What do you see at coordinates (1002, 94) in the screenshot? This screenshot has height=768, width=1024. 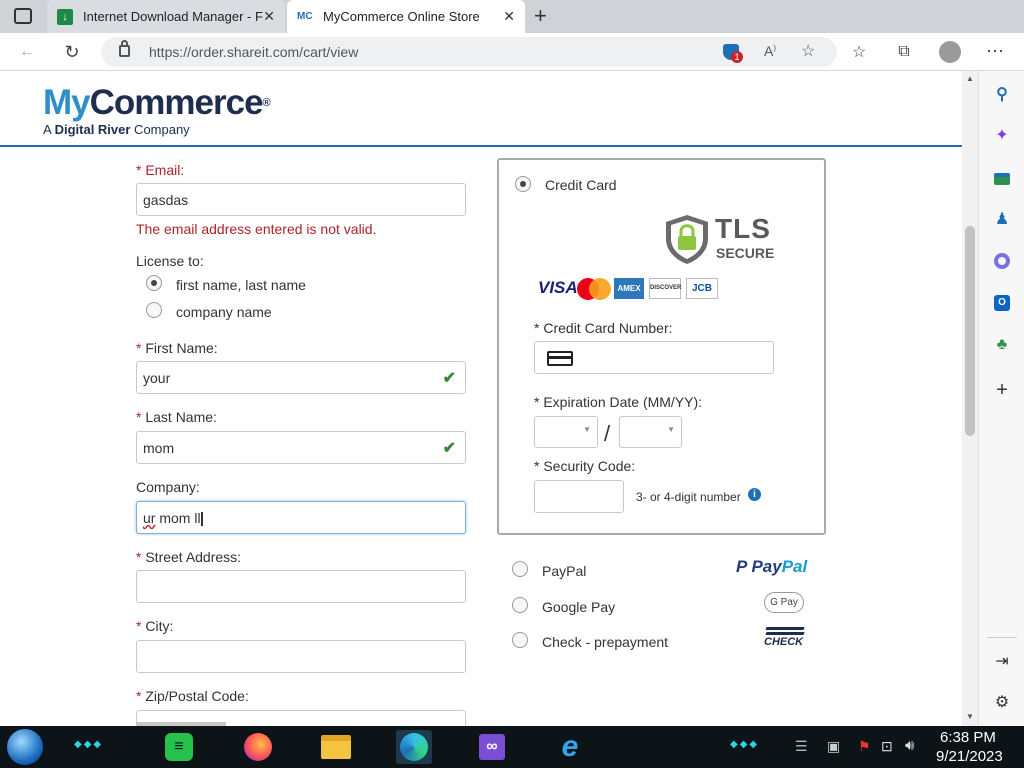 I see `search-icon: ⚲` at bounding box center [1002, 94].